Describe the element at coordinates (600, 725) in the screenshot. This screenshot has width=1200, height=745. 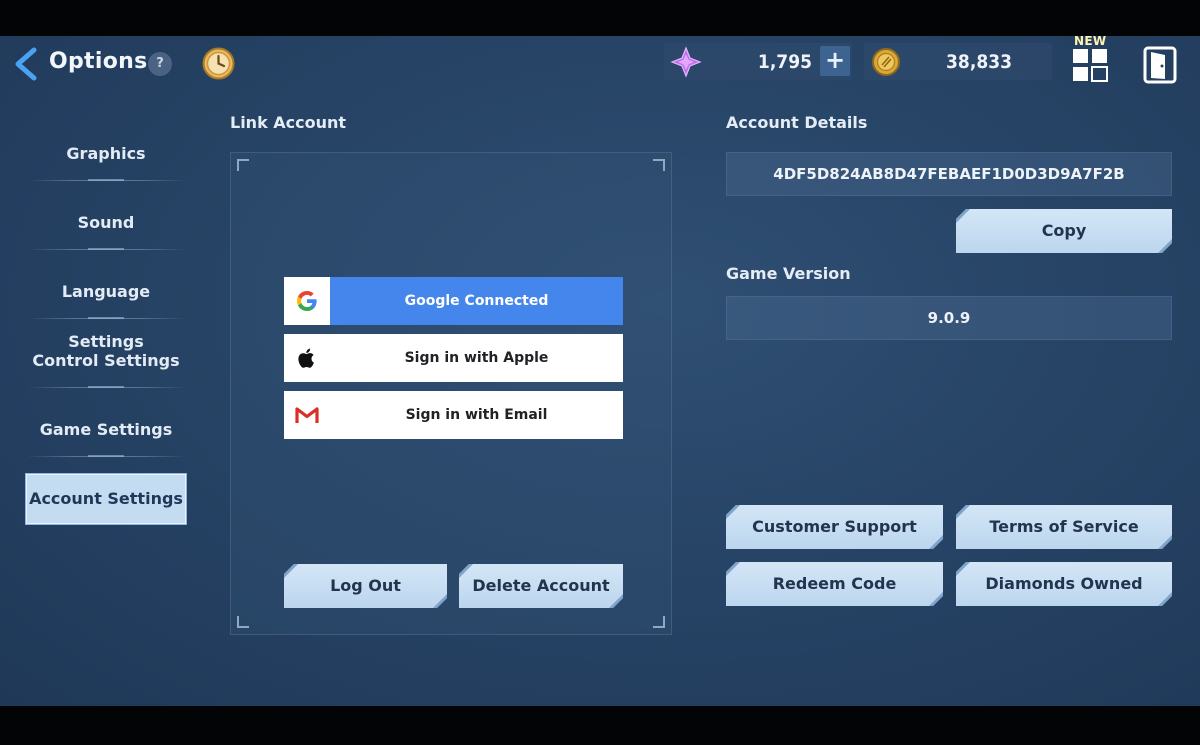
I see `bottom-letterbox` at that location.